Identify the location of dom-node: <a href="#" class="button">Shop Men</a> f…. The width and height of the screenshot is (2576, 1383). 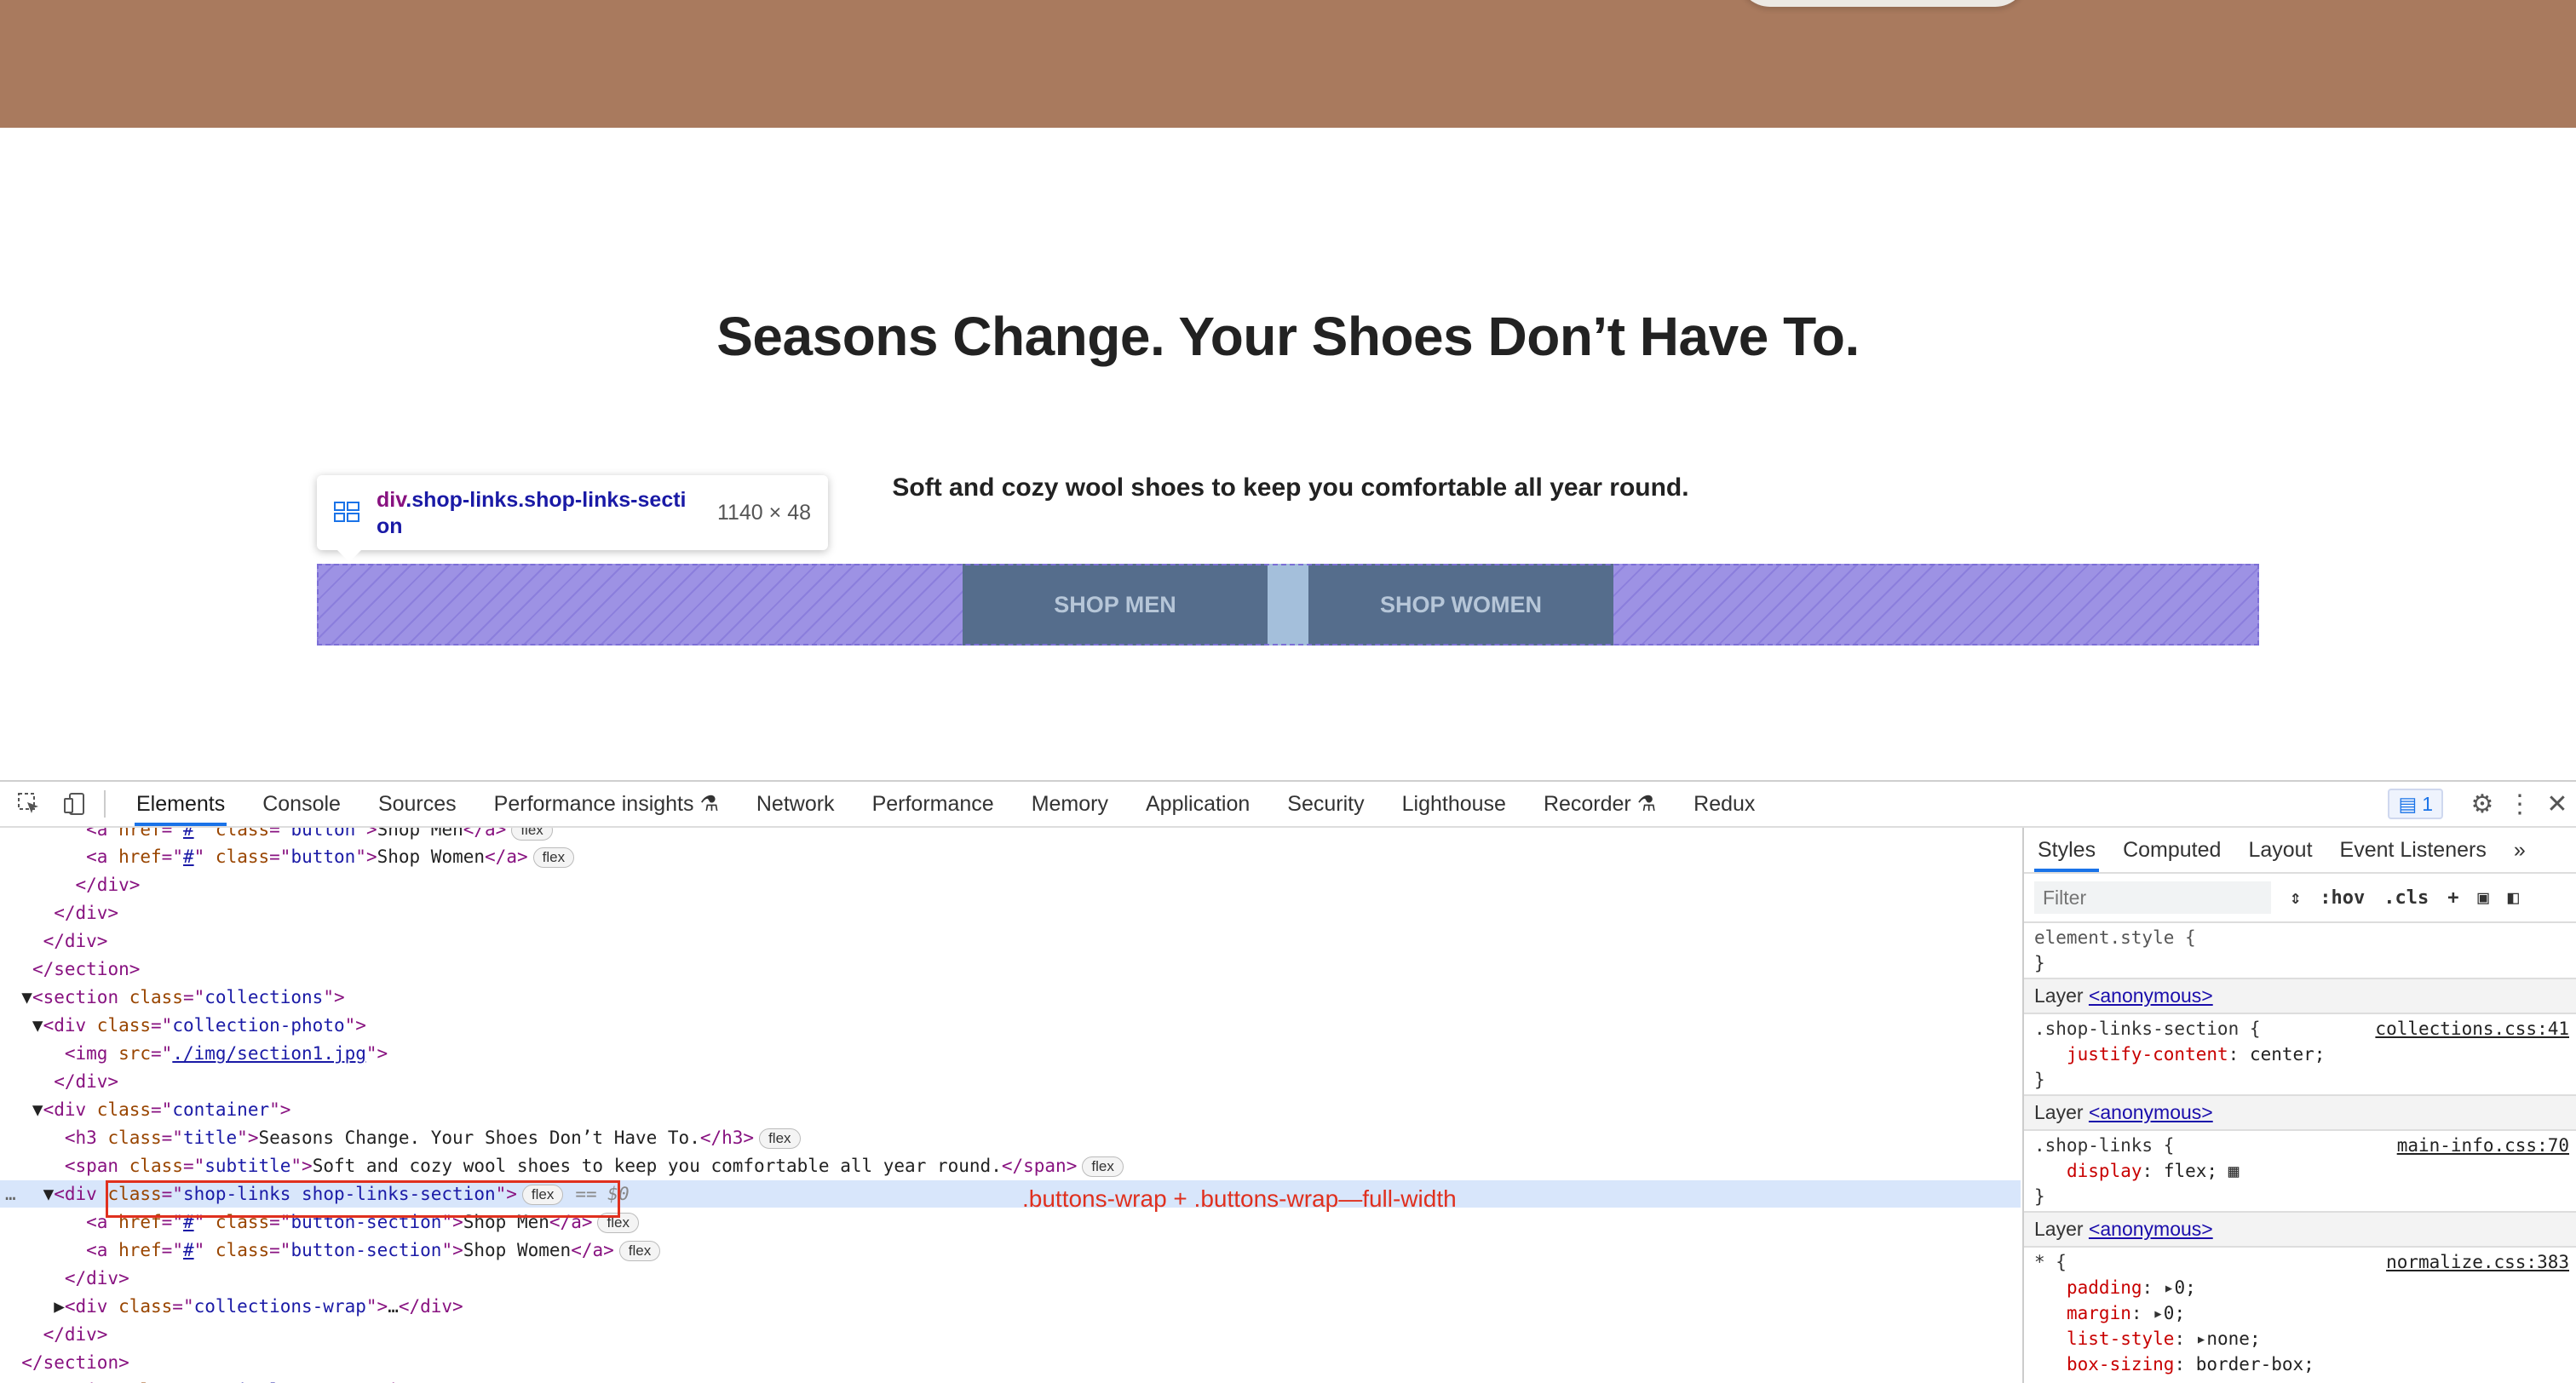
(1011, 835).